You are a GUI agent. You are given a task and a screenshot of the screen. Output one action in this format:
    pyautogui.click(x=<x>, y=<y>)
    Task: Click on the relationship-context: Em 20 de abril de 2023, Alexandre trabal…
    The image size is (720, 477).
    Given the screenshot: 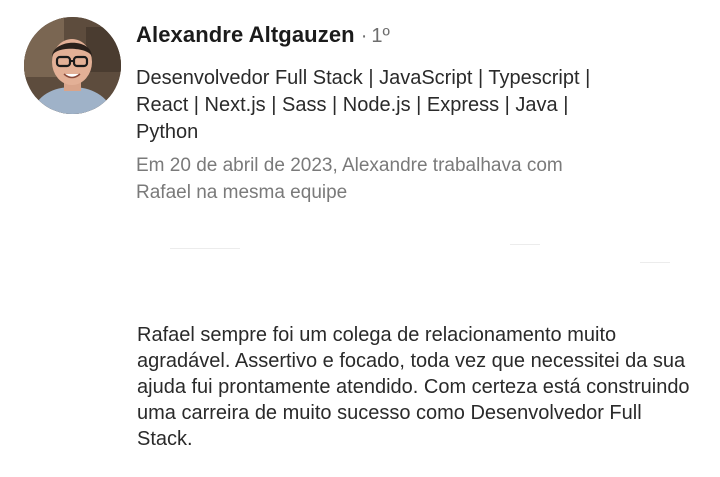 What is the action you would take?
    pyautogui.click(x=349, y=179)
    